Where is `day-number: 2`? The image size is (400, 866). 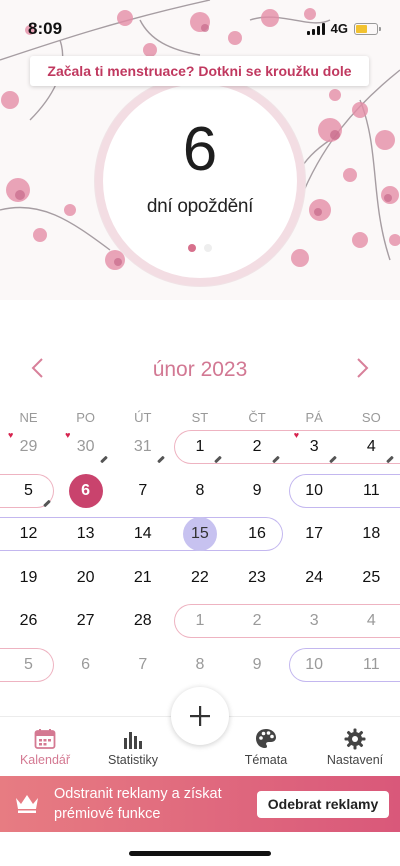 day-number: 2 is located at coordinates (257, 446).